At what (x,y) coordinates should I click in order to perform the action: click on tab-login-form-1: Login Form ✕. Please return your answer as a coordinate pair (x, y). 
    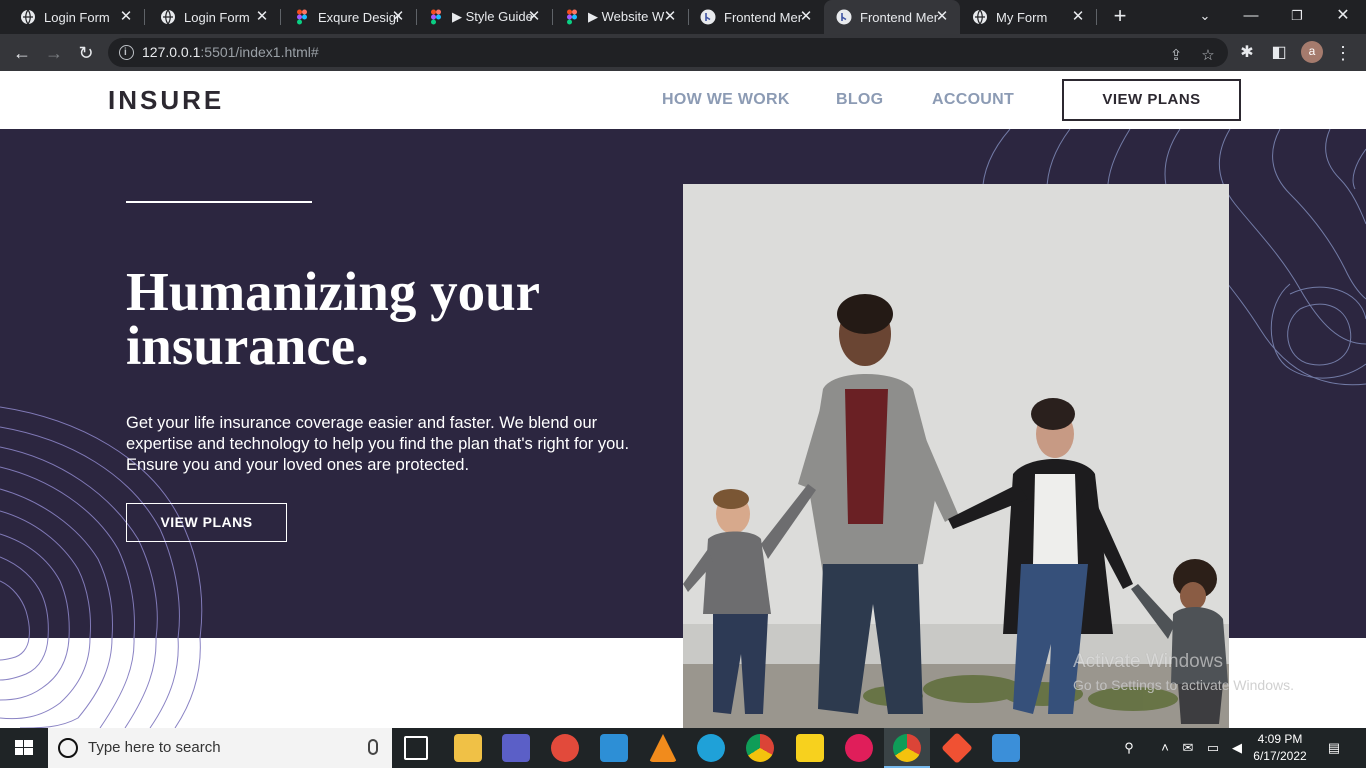
    Looking at the image, I should click on (72, 17).